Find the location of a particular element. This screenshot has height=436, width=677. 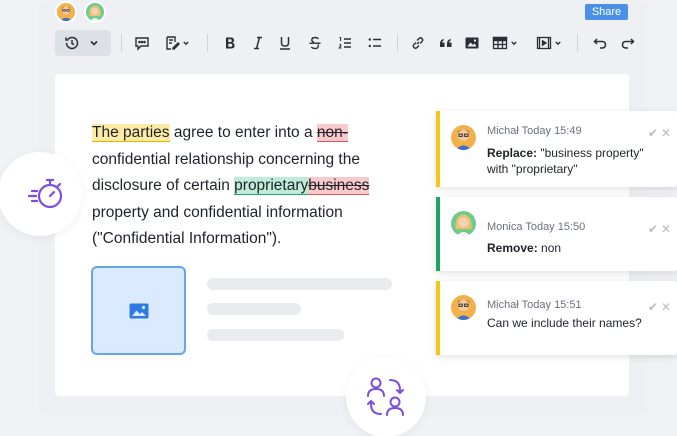

underline-icon is located at coordinates (285, 43).